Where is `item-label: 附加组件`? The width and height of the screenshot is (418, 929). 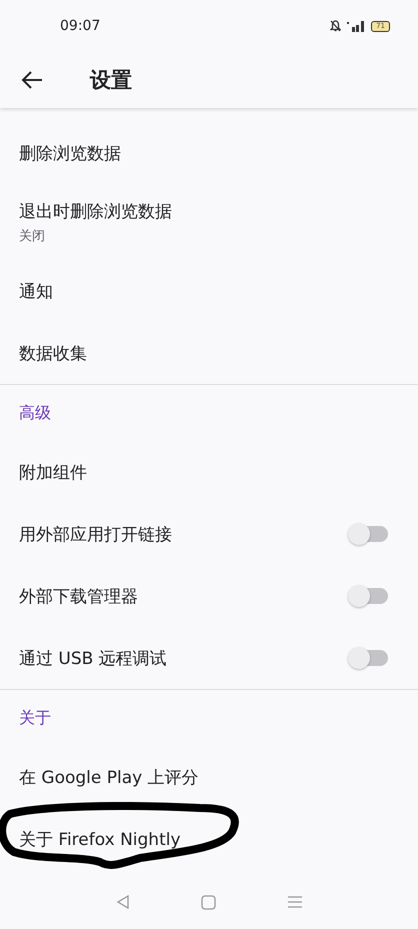 item-label: 附加组件 is located at coordinates (53, 473).